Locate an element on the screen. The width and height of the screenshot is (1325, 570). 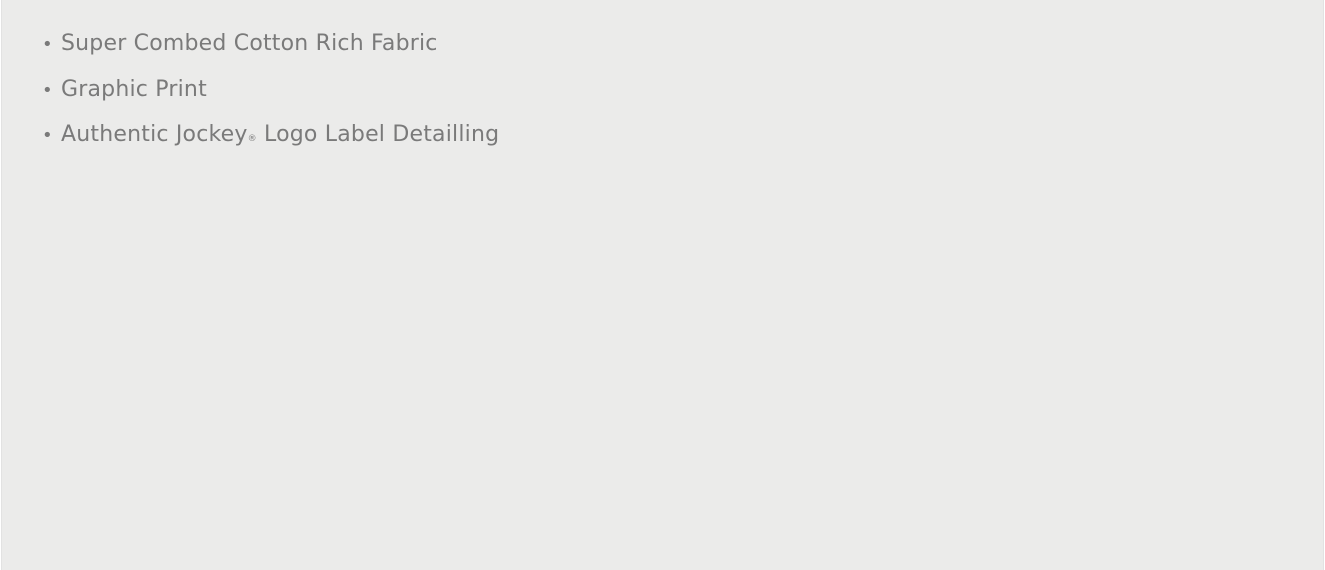
feature-label: Super Combed Cotton Rich Fabric is located at coordinates (249, 43).